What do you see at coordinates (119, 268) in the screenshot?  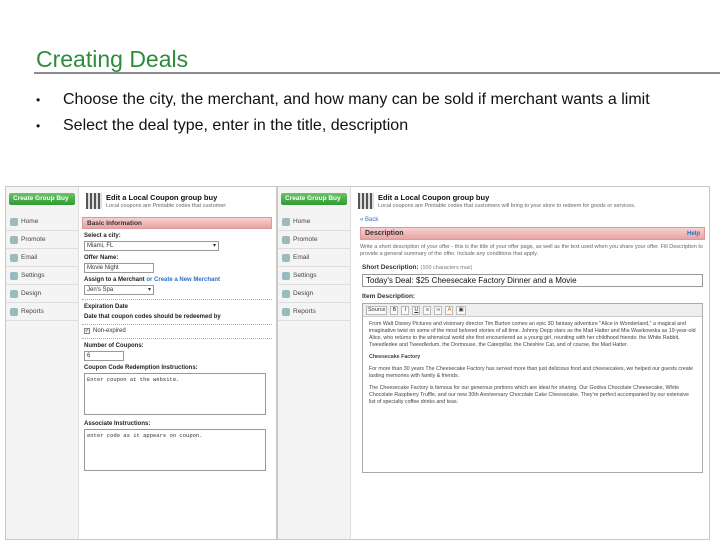 I see `offer-name-input: Movie Night` at bounding box center [119, 268].